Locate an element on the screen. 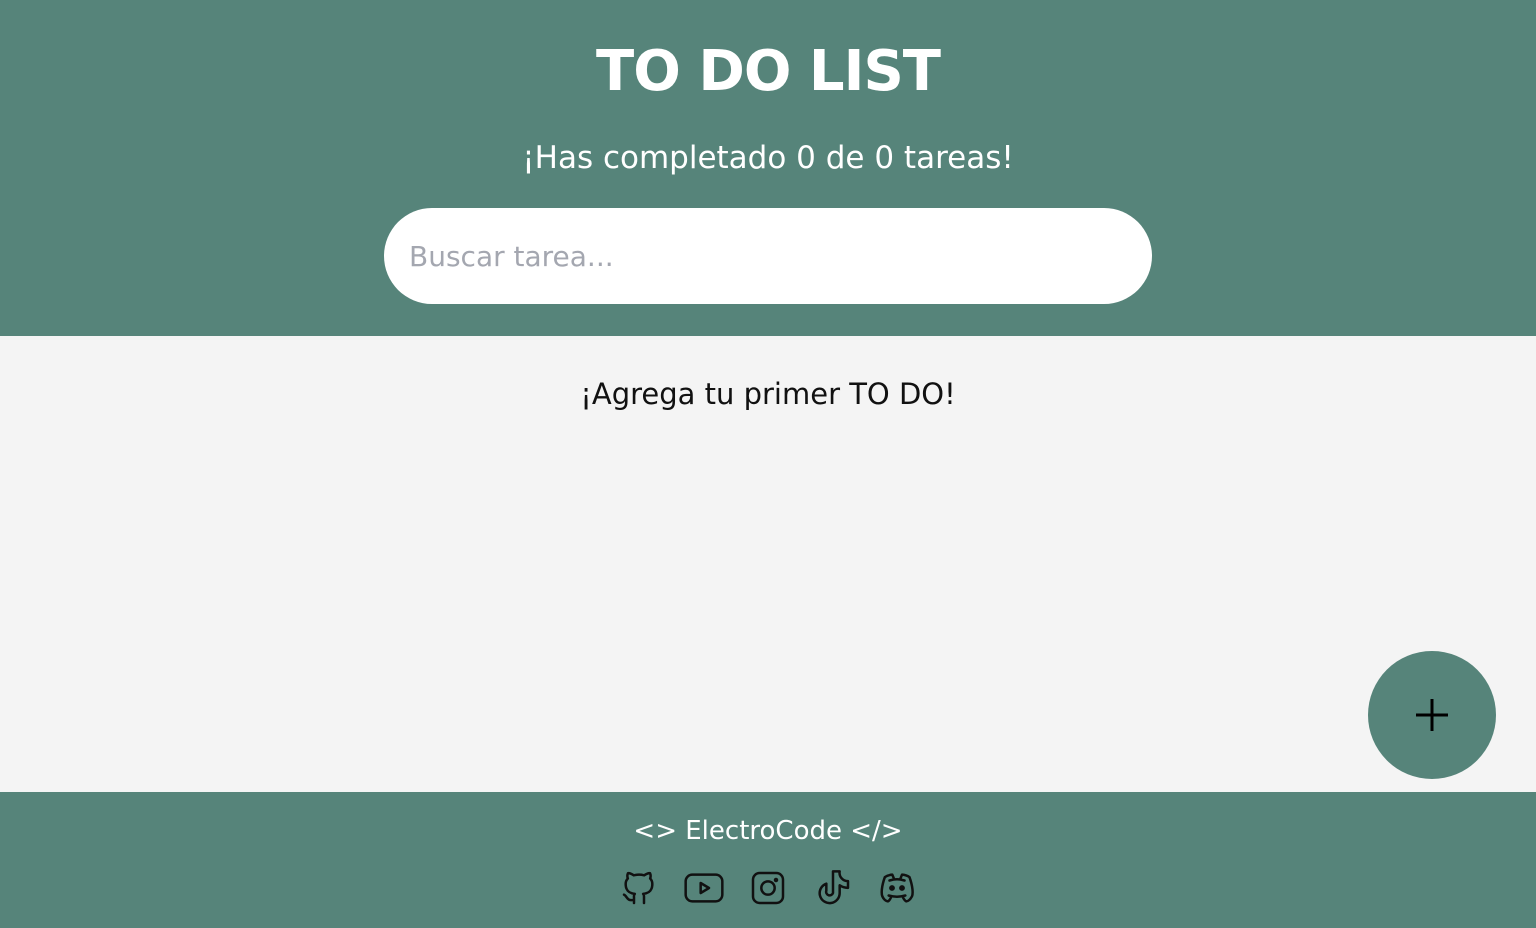  youtube-link is located at coordinates (704, 888).